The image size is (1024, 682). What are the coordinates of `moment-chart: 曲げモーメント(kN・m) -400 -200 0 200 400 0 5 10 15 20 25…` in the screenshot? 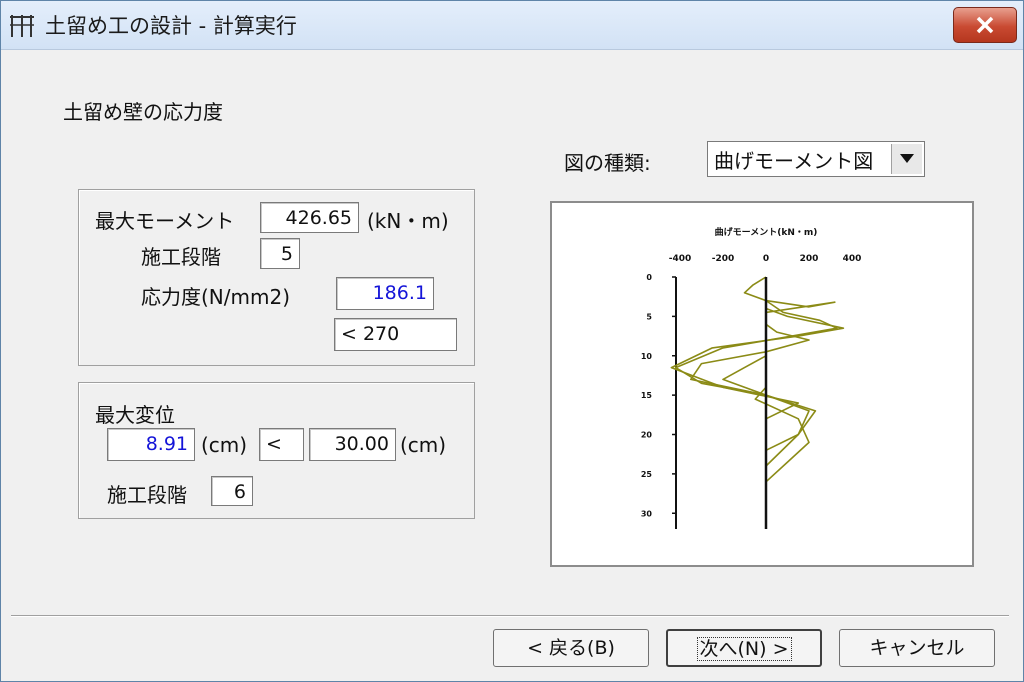 It's located at (751, 377).